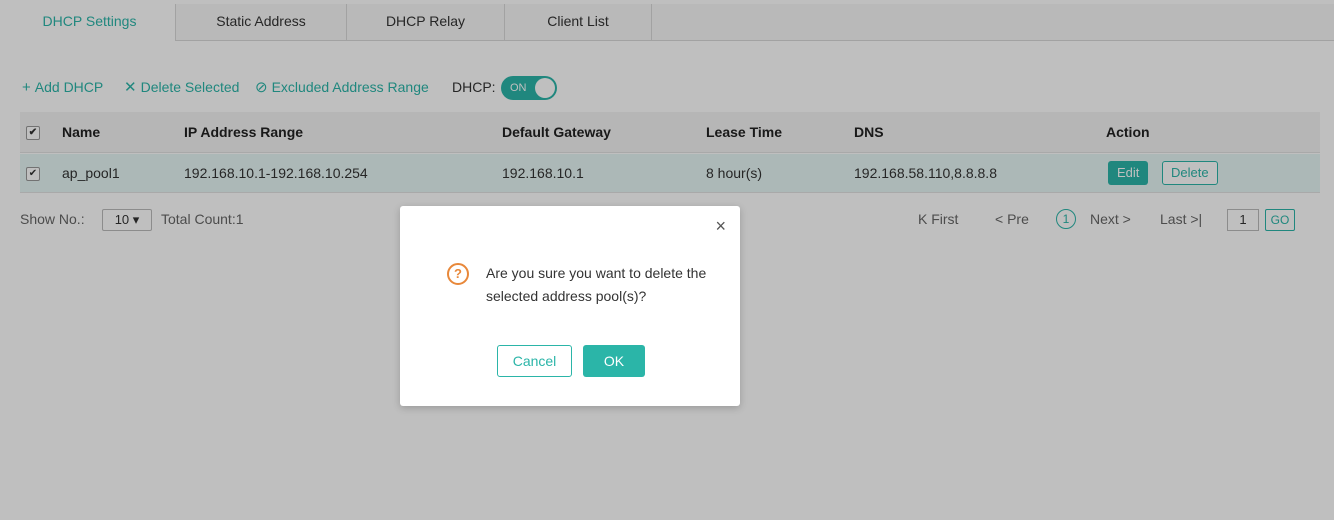 The width and height of the screenshot is (1334, 520). What do you see at coordinates (458, 274) in the screenshot?
I see `question-icon: ?` at bounding box center [458, 274].